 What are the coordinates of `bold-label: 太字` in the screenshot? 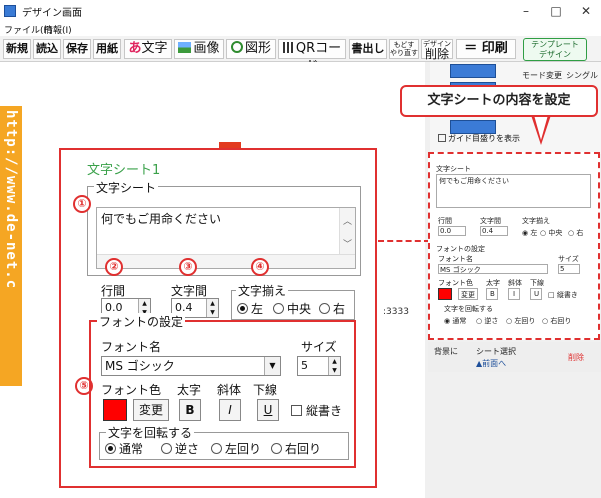 It's located at (189, 390).